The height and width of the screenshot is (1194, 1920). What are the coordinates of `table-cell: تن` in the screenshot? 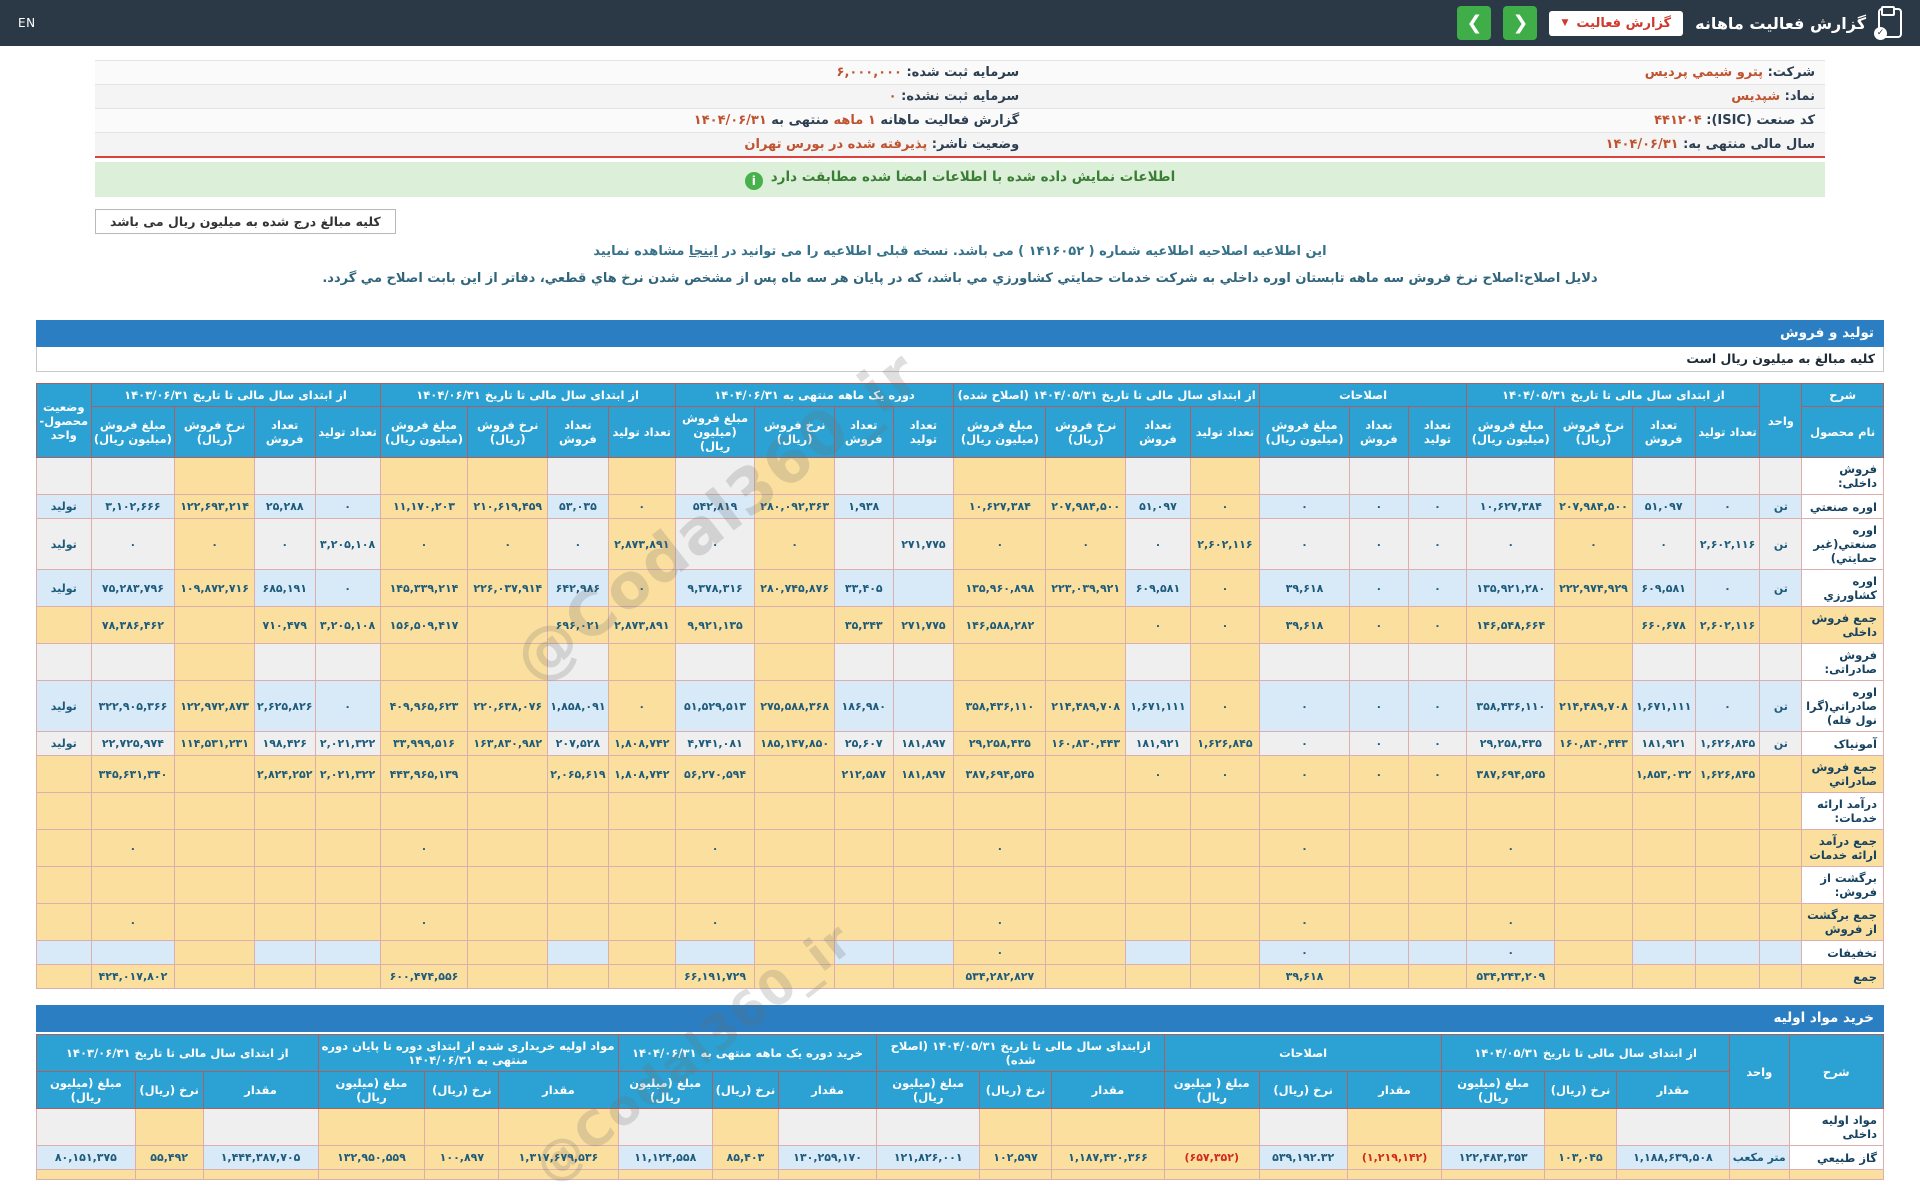 It's located at (1781, 588).